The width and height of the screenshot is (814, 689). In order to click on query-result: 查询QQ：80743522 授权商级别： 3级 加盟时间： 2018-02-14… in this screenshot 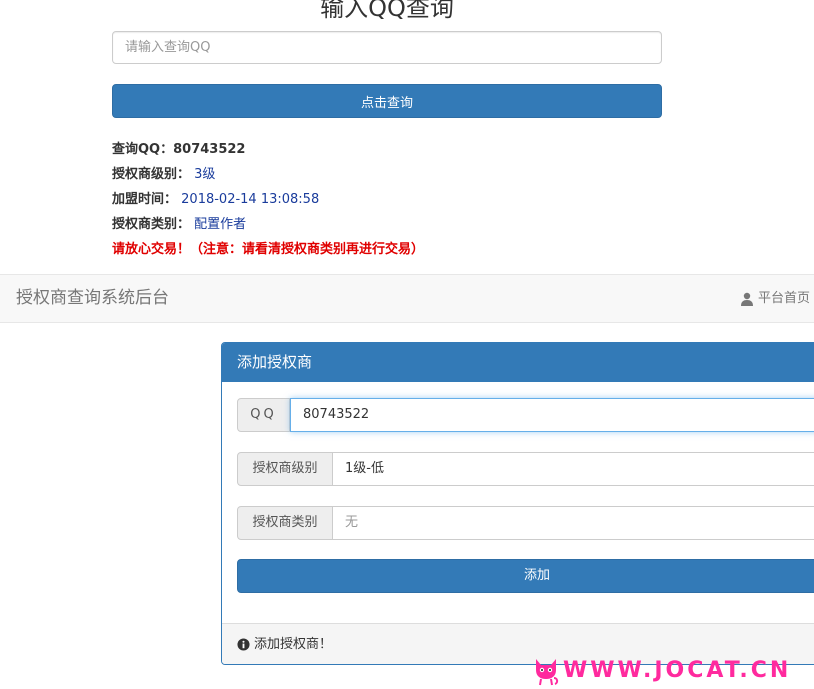, I will do `click(268, 199)`.